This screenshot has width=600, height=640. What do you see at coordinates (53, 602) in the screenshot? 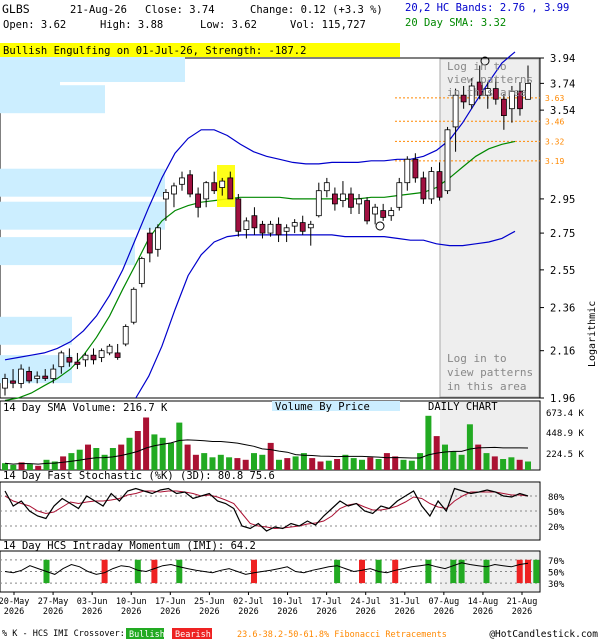
I see `date-label: 27-May` at bounding box center [53, 602].